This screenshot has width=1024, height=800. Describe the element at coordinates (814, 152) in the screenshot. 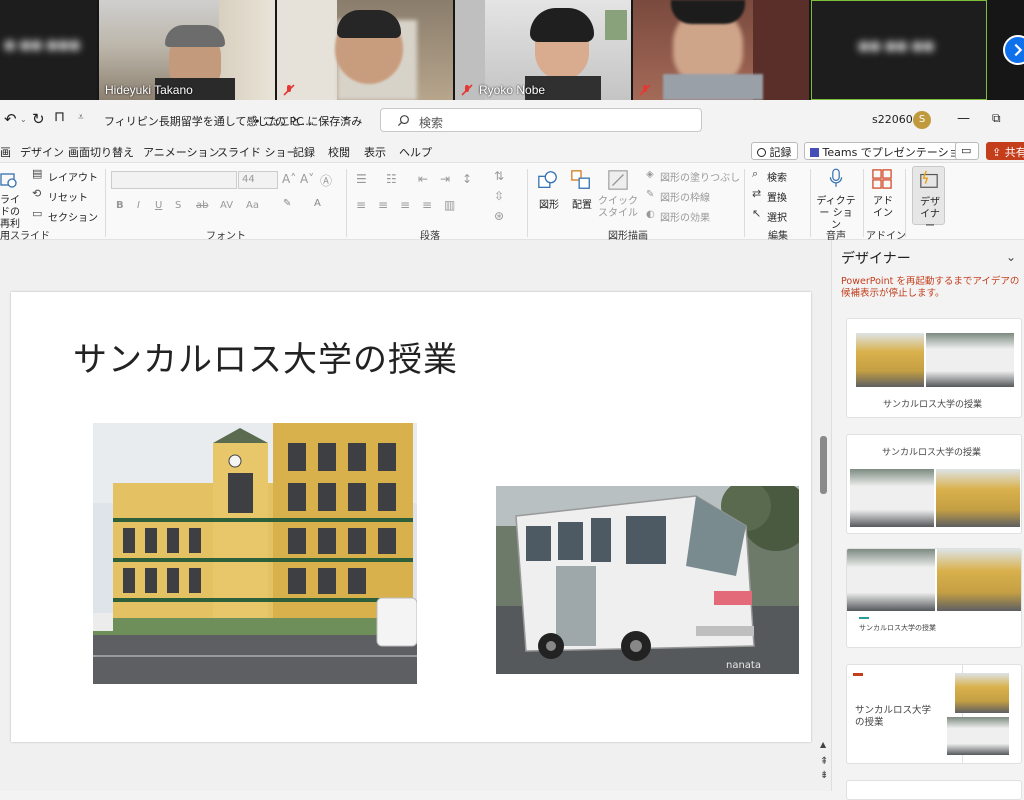

I see `teams-icon` at that location.